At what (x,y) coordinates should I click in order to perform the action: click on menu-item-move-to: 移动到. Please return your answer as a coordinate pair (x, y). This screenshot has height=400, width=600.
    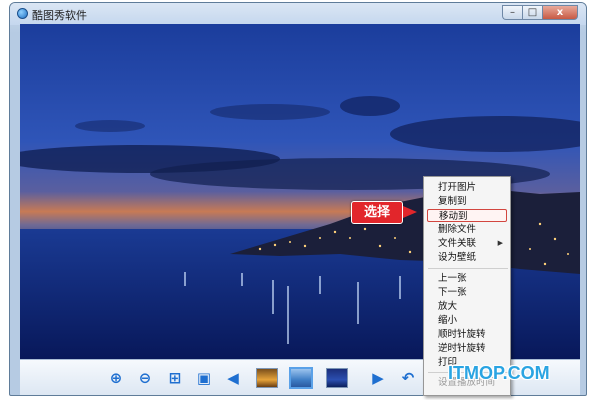
    Looking at the image, I should click on (467, 215).